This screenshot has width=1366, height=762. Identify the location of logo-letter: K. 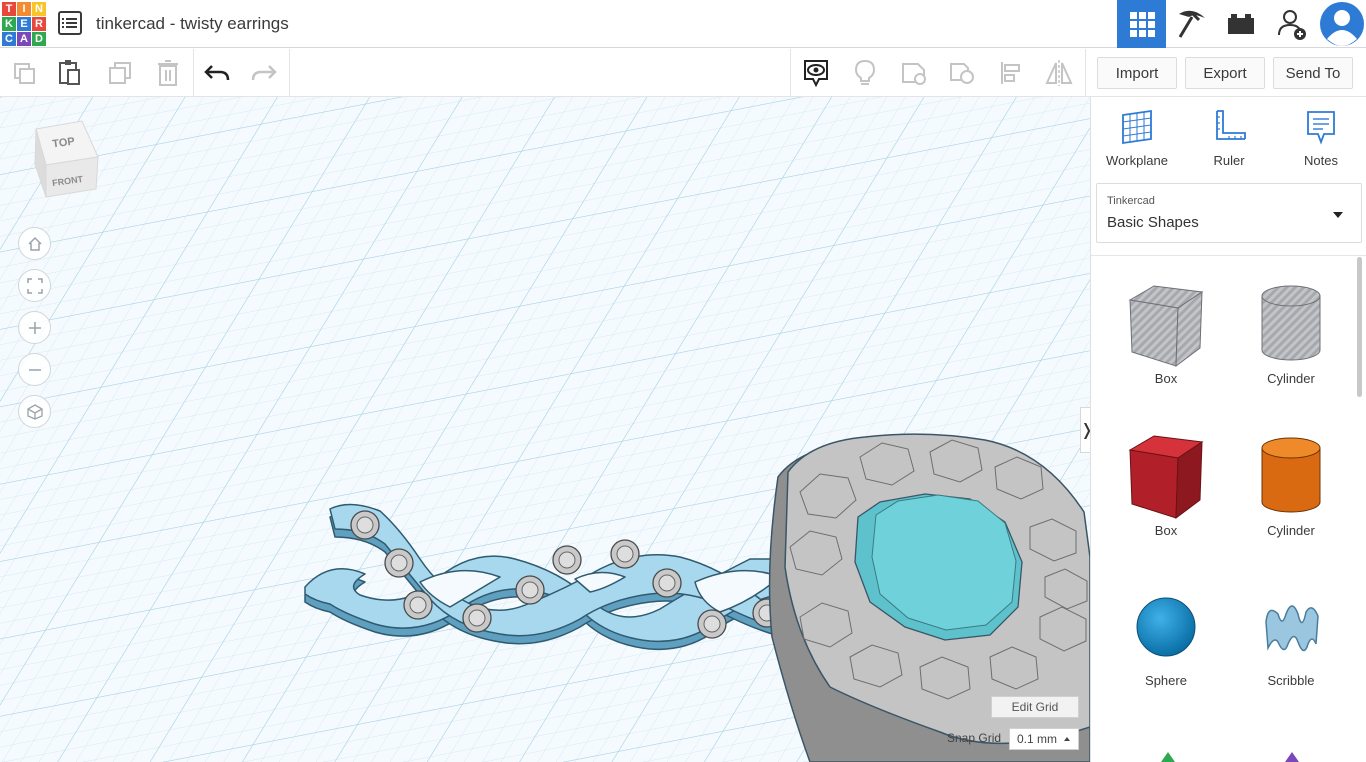
(9, 24).